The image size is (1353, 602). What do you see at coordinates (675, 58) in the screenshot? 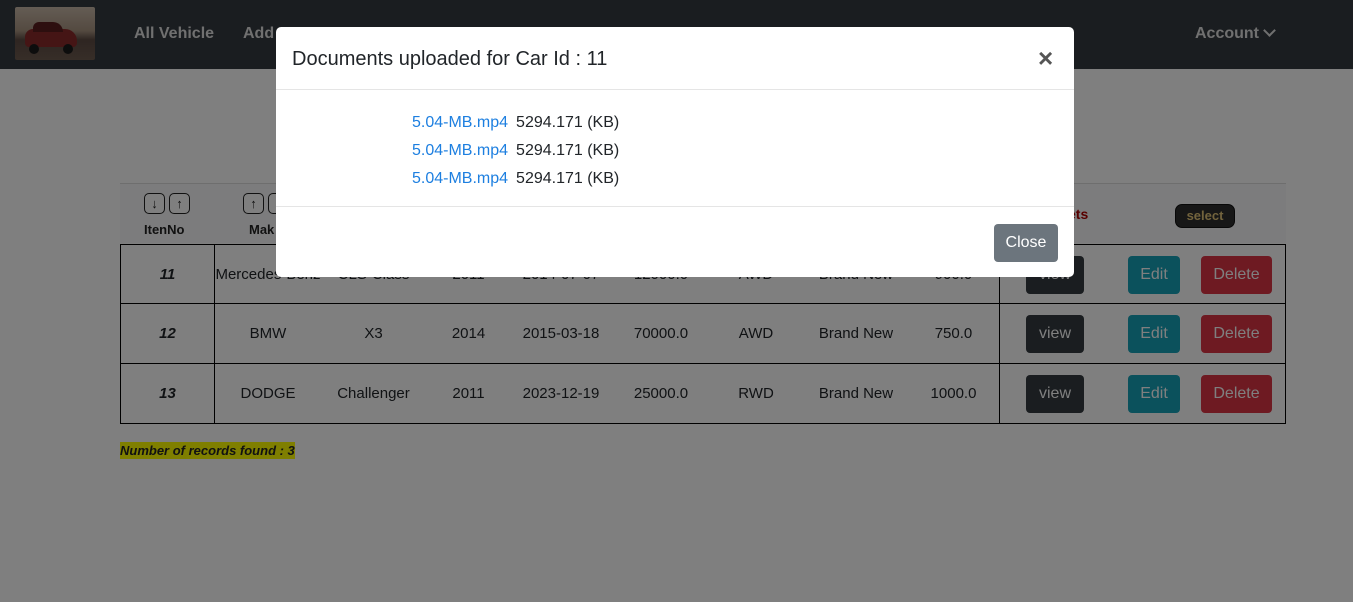
I see `modal-header: Documents uploaded for Car Id : 11 ×` at bounding box center [675, 58].